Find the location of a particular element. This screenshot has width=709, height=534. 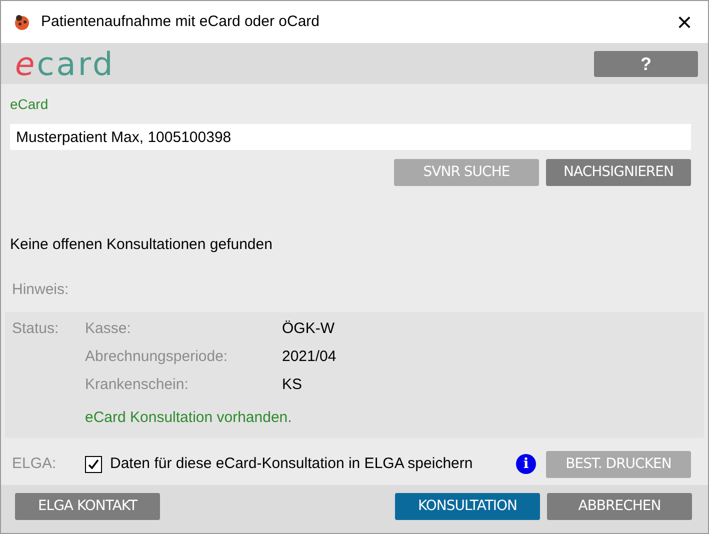

field-label: Kasse: is located at coordinates (108, 329).